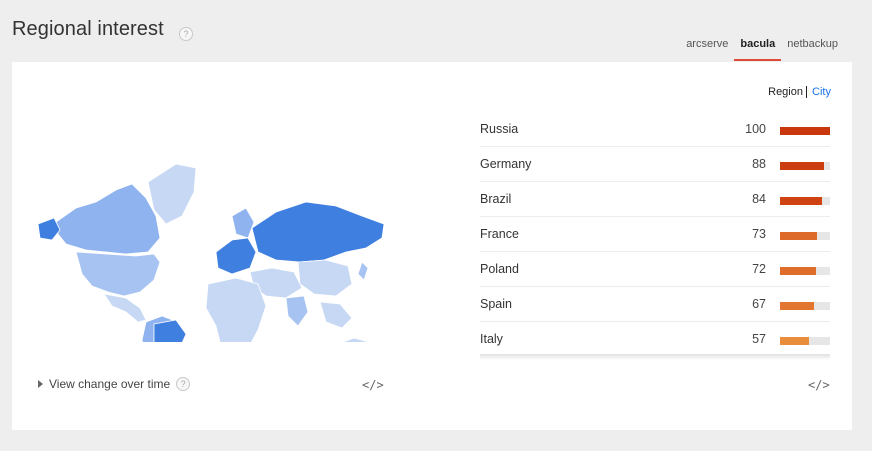 The width and height of the screenshot is (872, 451). What do you see at coordinates (363, 271) in the screenshot?
I see `map-region-japan` at bounding box center [363, 271].